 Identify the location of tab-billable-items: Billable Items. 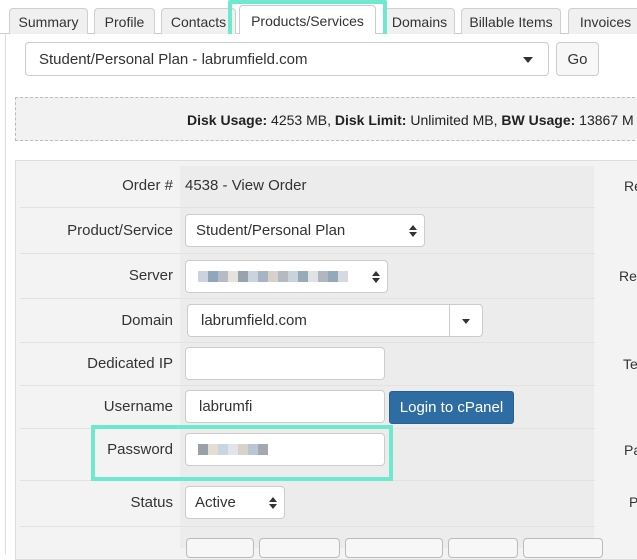
(511, 21).